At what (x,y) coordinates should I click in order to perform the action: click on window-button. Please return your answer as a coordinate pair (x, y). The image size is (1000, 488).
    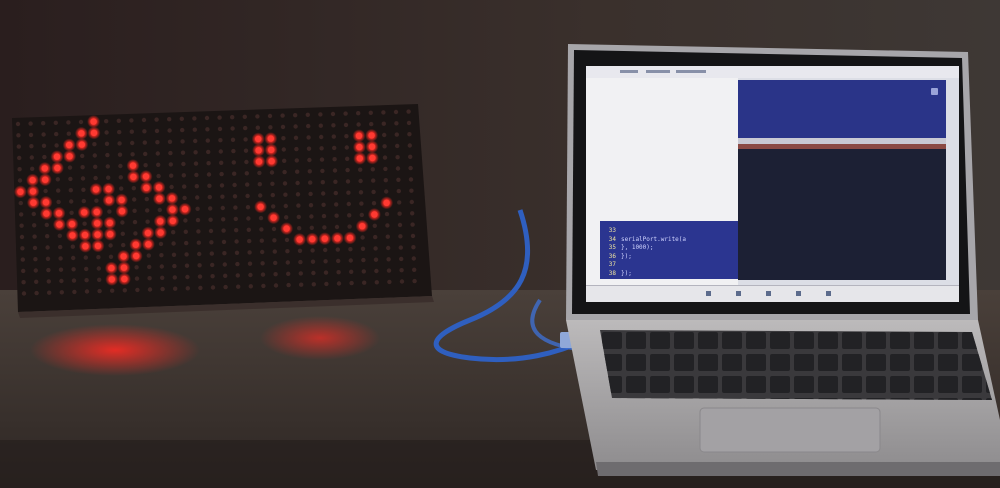
    Looking at the image, I should click on (934, 91).